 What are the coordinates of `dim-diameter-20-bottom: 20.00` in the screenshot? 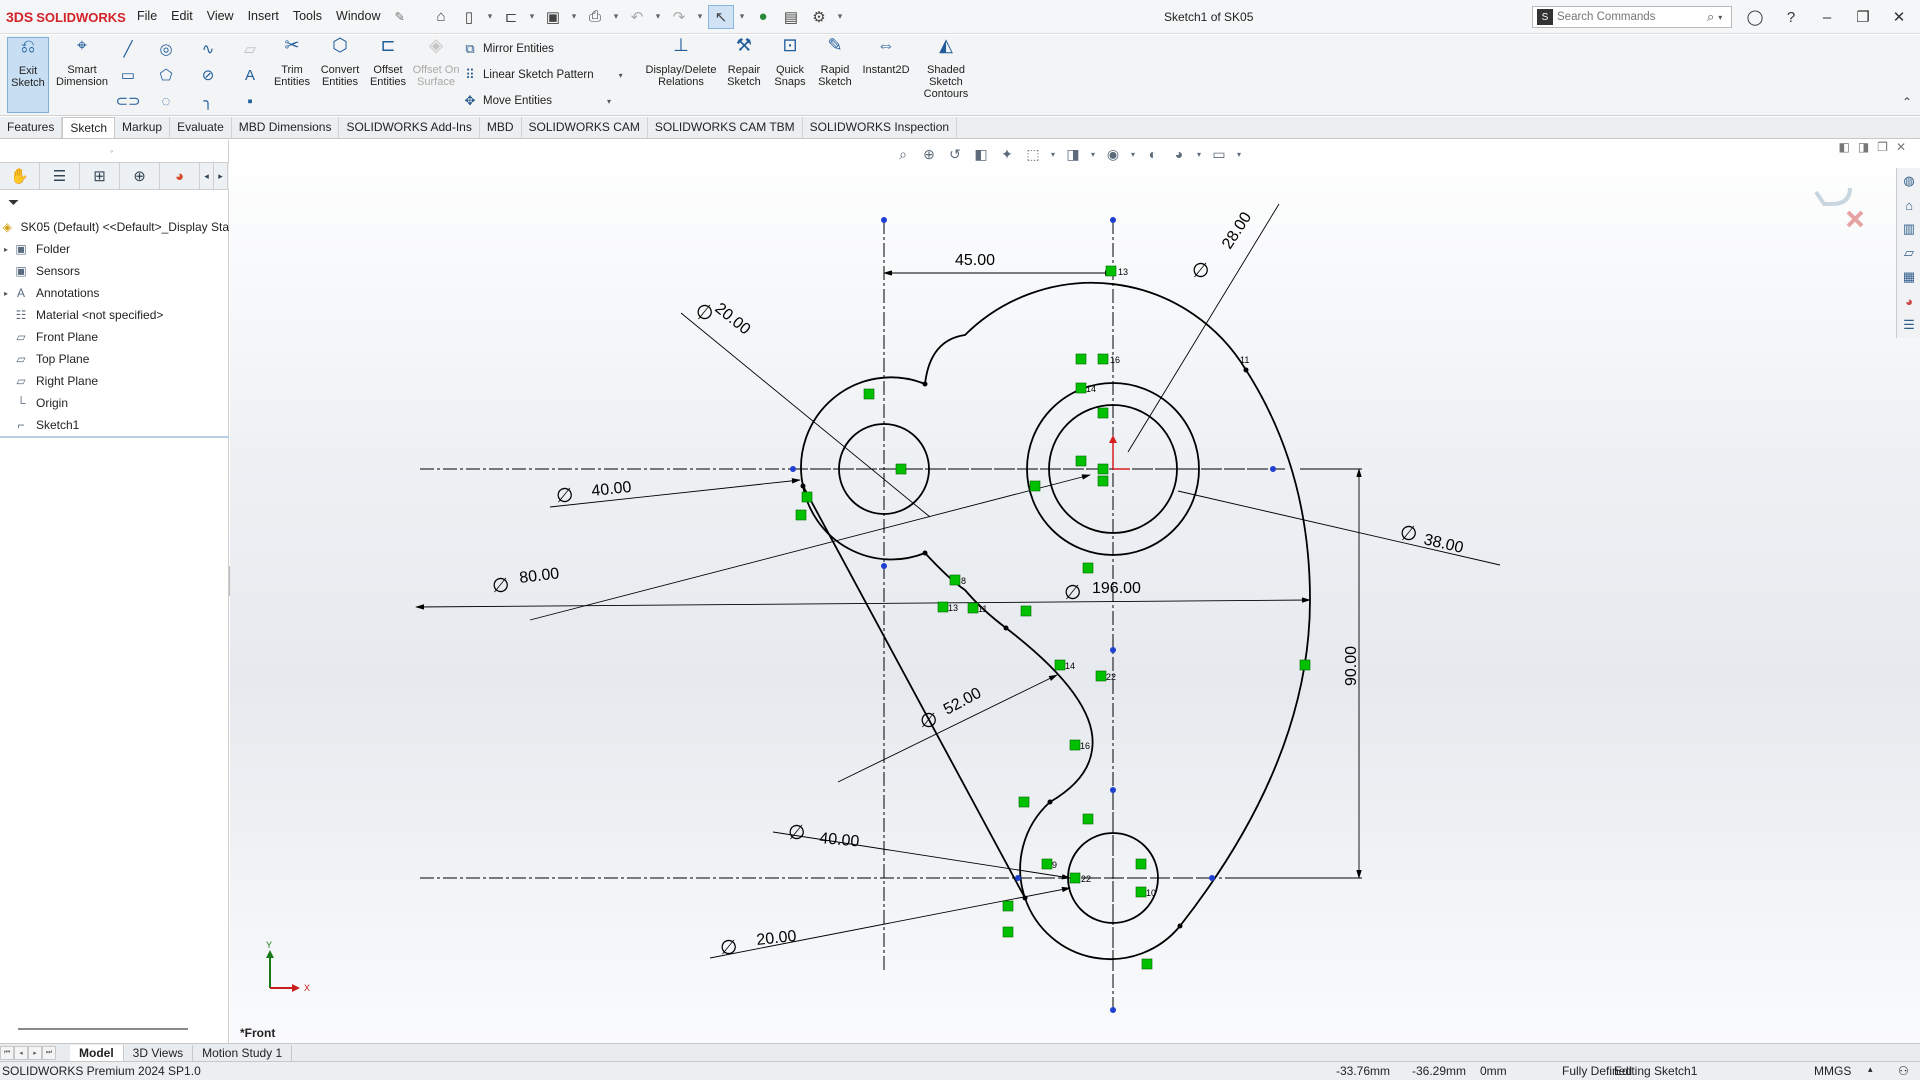 It's located at (777, 938).